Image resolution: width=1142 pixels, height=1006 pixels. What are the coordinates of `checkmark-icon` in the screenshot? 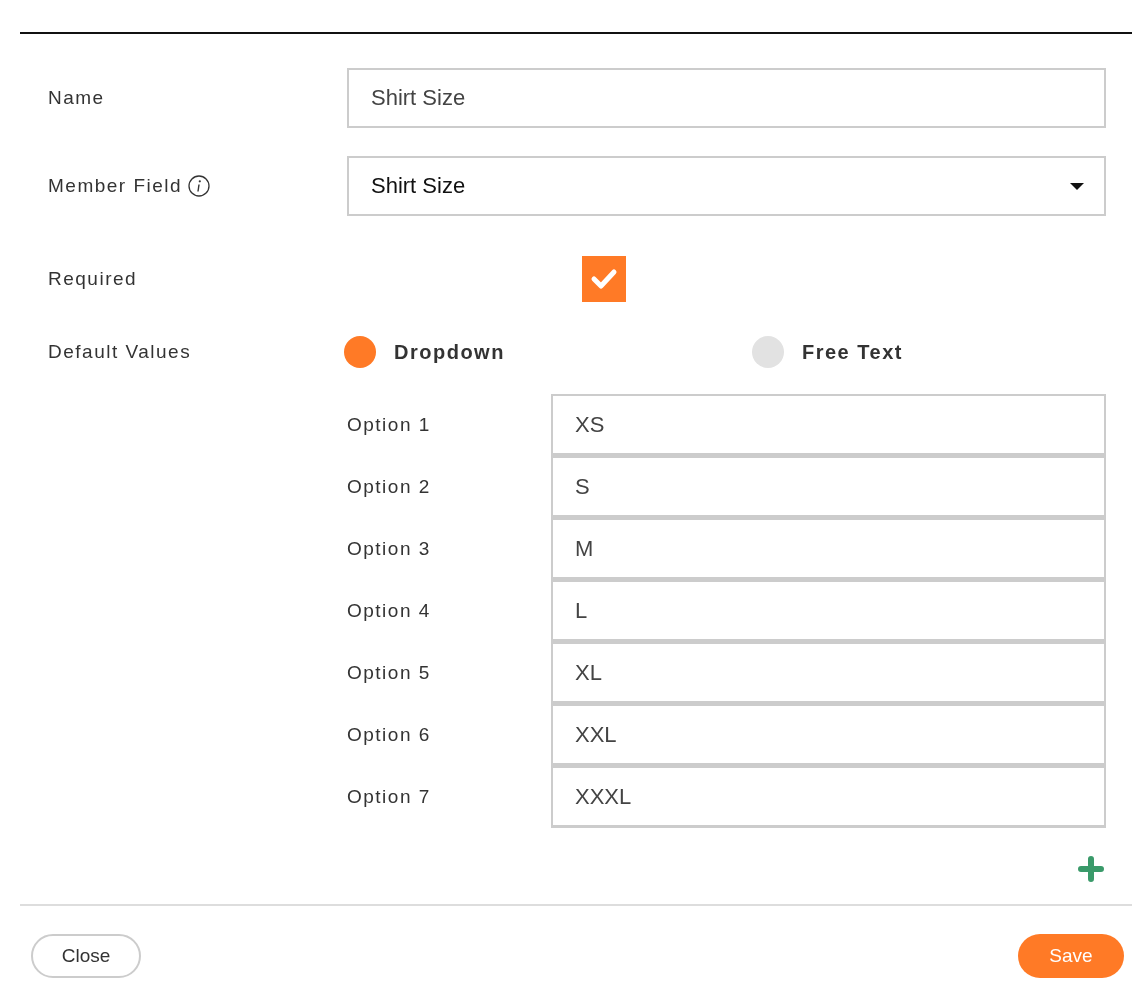 It's located at (604, 279).